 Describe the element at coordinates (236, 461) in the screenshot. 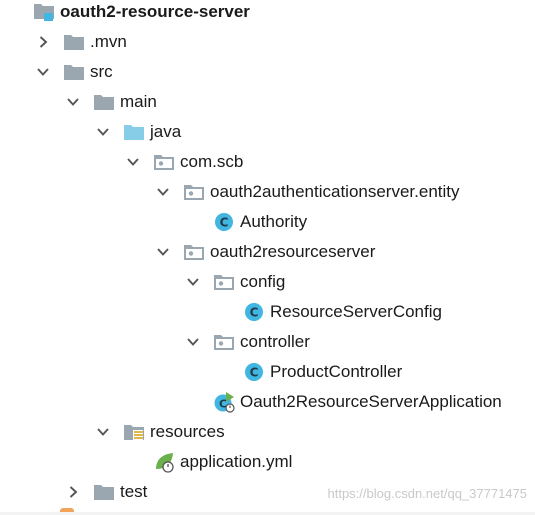

I see `tree-item-label: application.yml` at that location.